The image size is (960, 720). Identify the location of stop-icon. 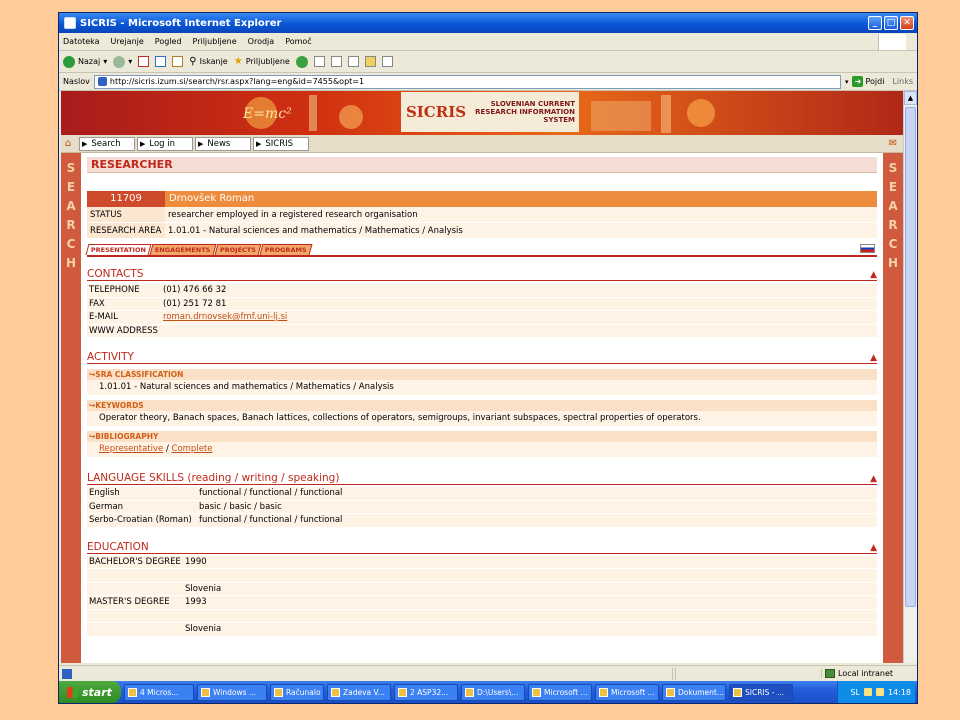
(144, 61).